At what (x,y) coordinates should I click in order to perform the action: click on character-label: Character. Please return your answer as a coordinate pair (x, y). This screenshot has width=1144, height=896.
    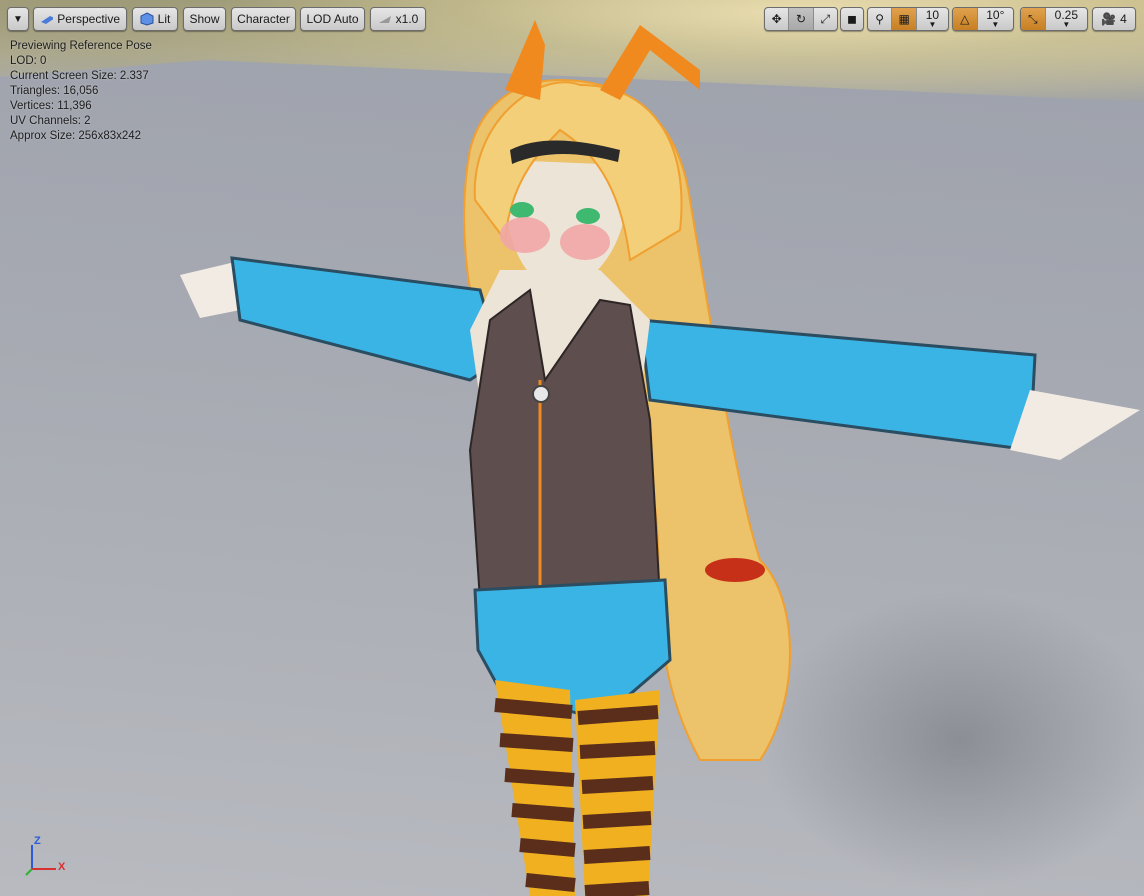
    Looking at the image, I should click on (263, 19).